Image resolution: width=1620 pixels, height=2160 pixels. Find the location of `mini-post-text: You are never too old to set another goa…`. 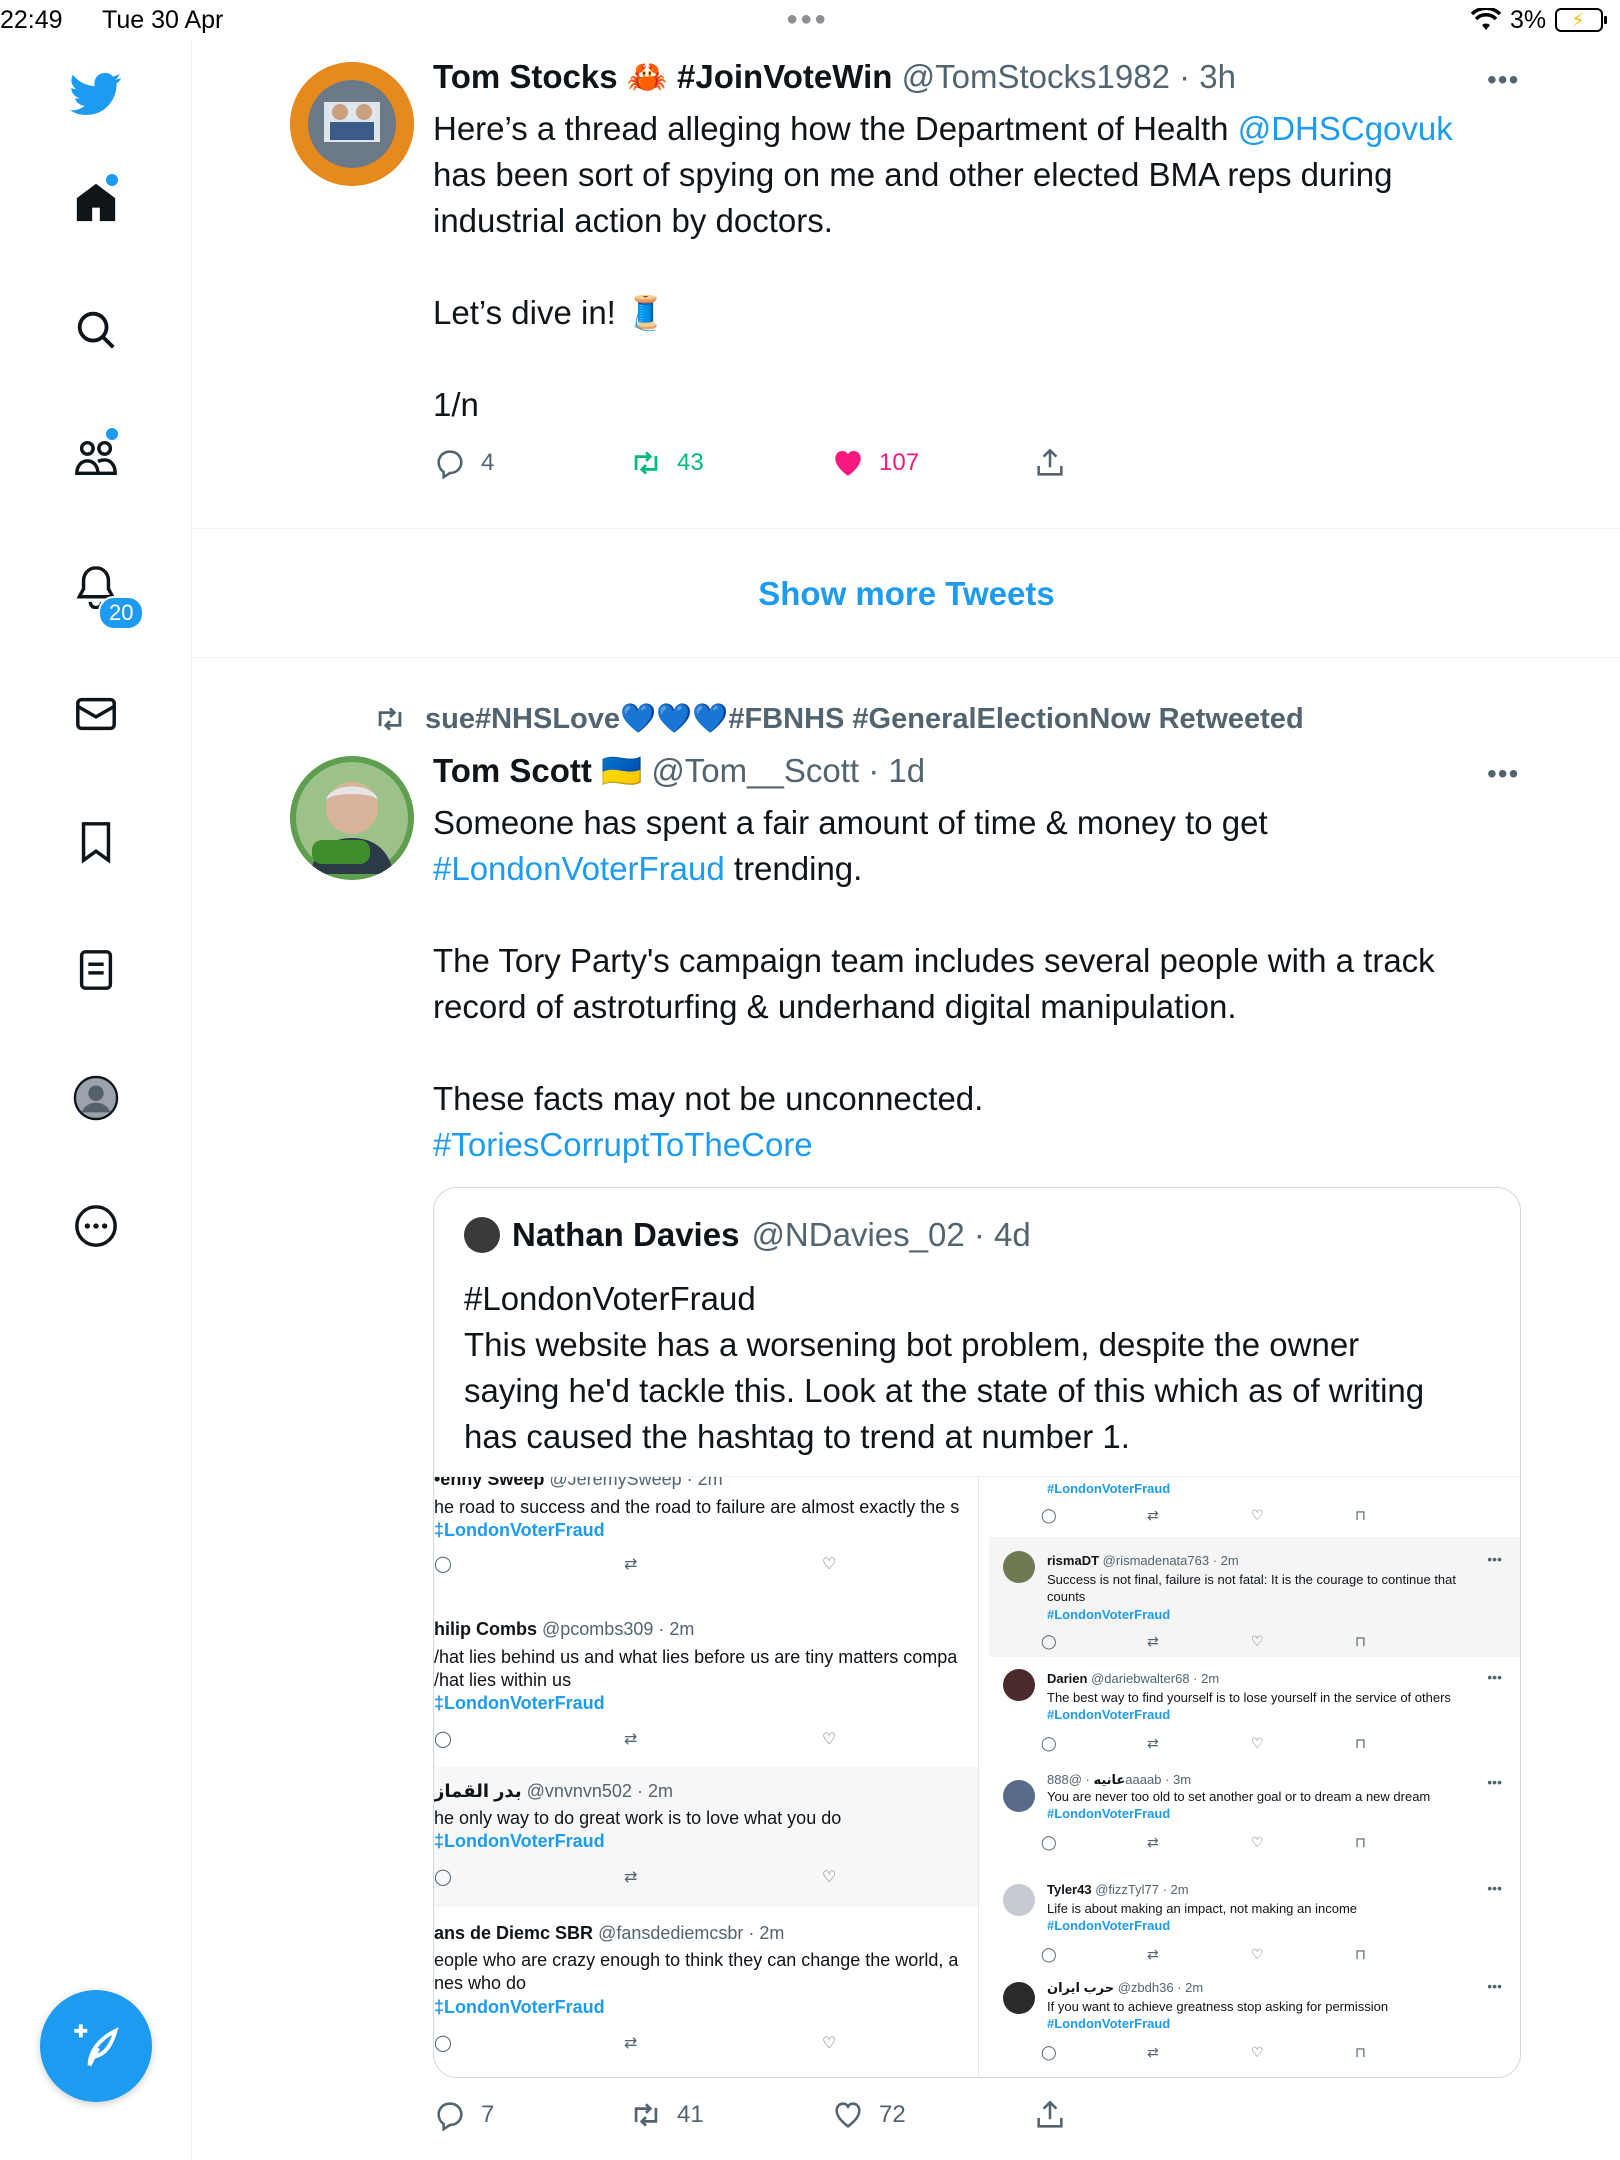

mini-post-text: You are never too old to set another goa… is located at coordinates (1239, 1796).